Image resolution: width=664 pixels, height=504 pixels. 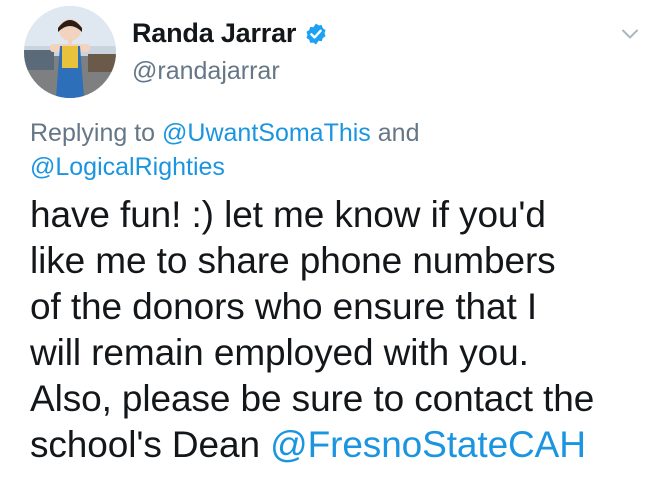 I want to click on reply-prefix: Replying to, so click(x=96, y=133).